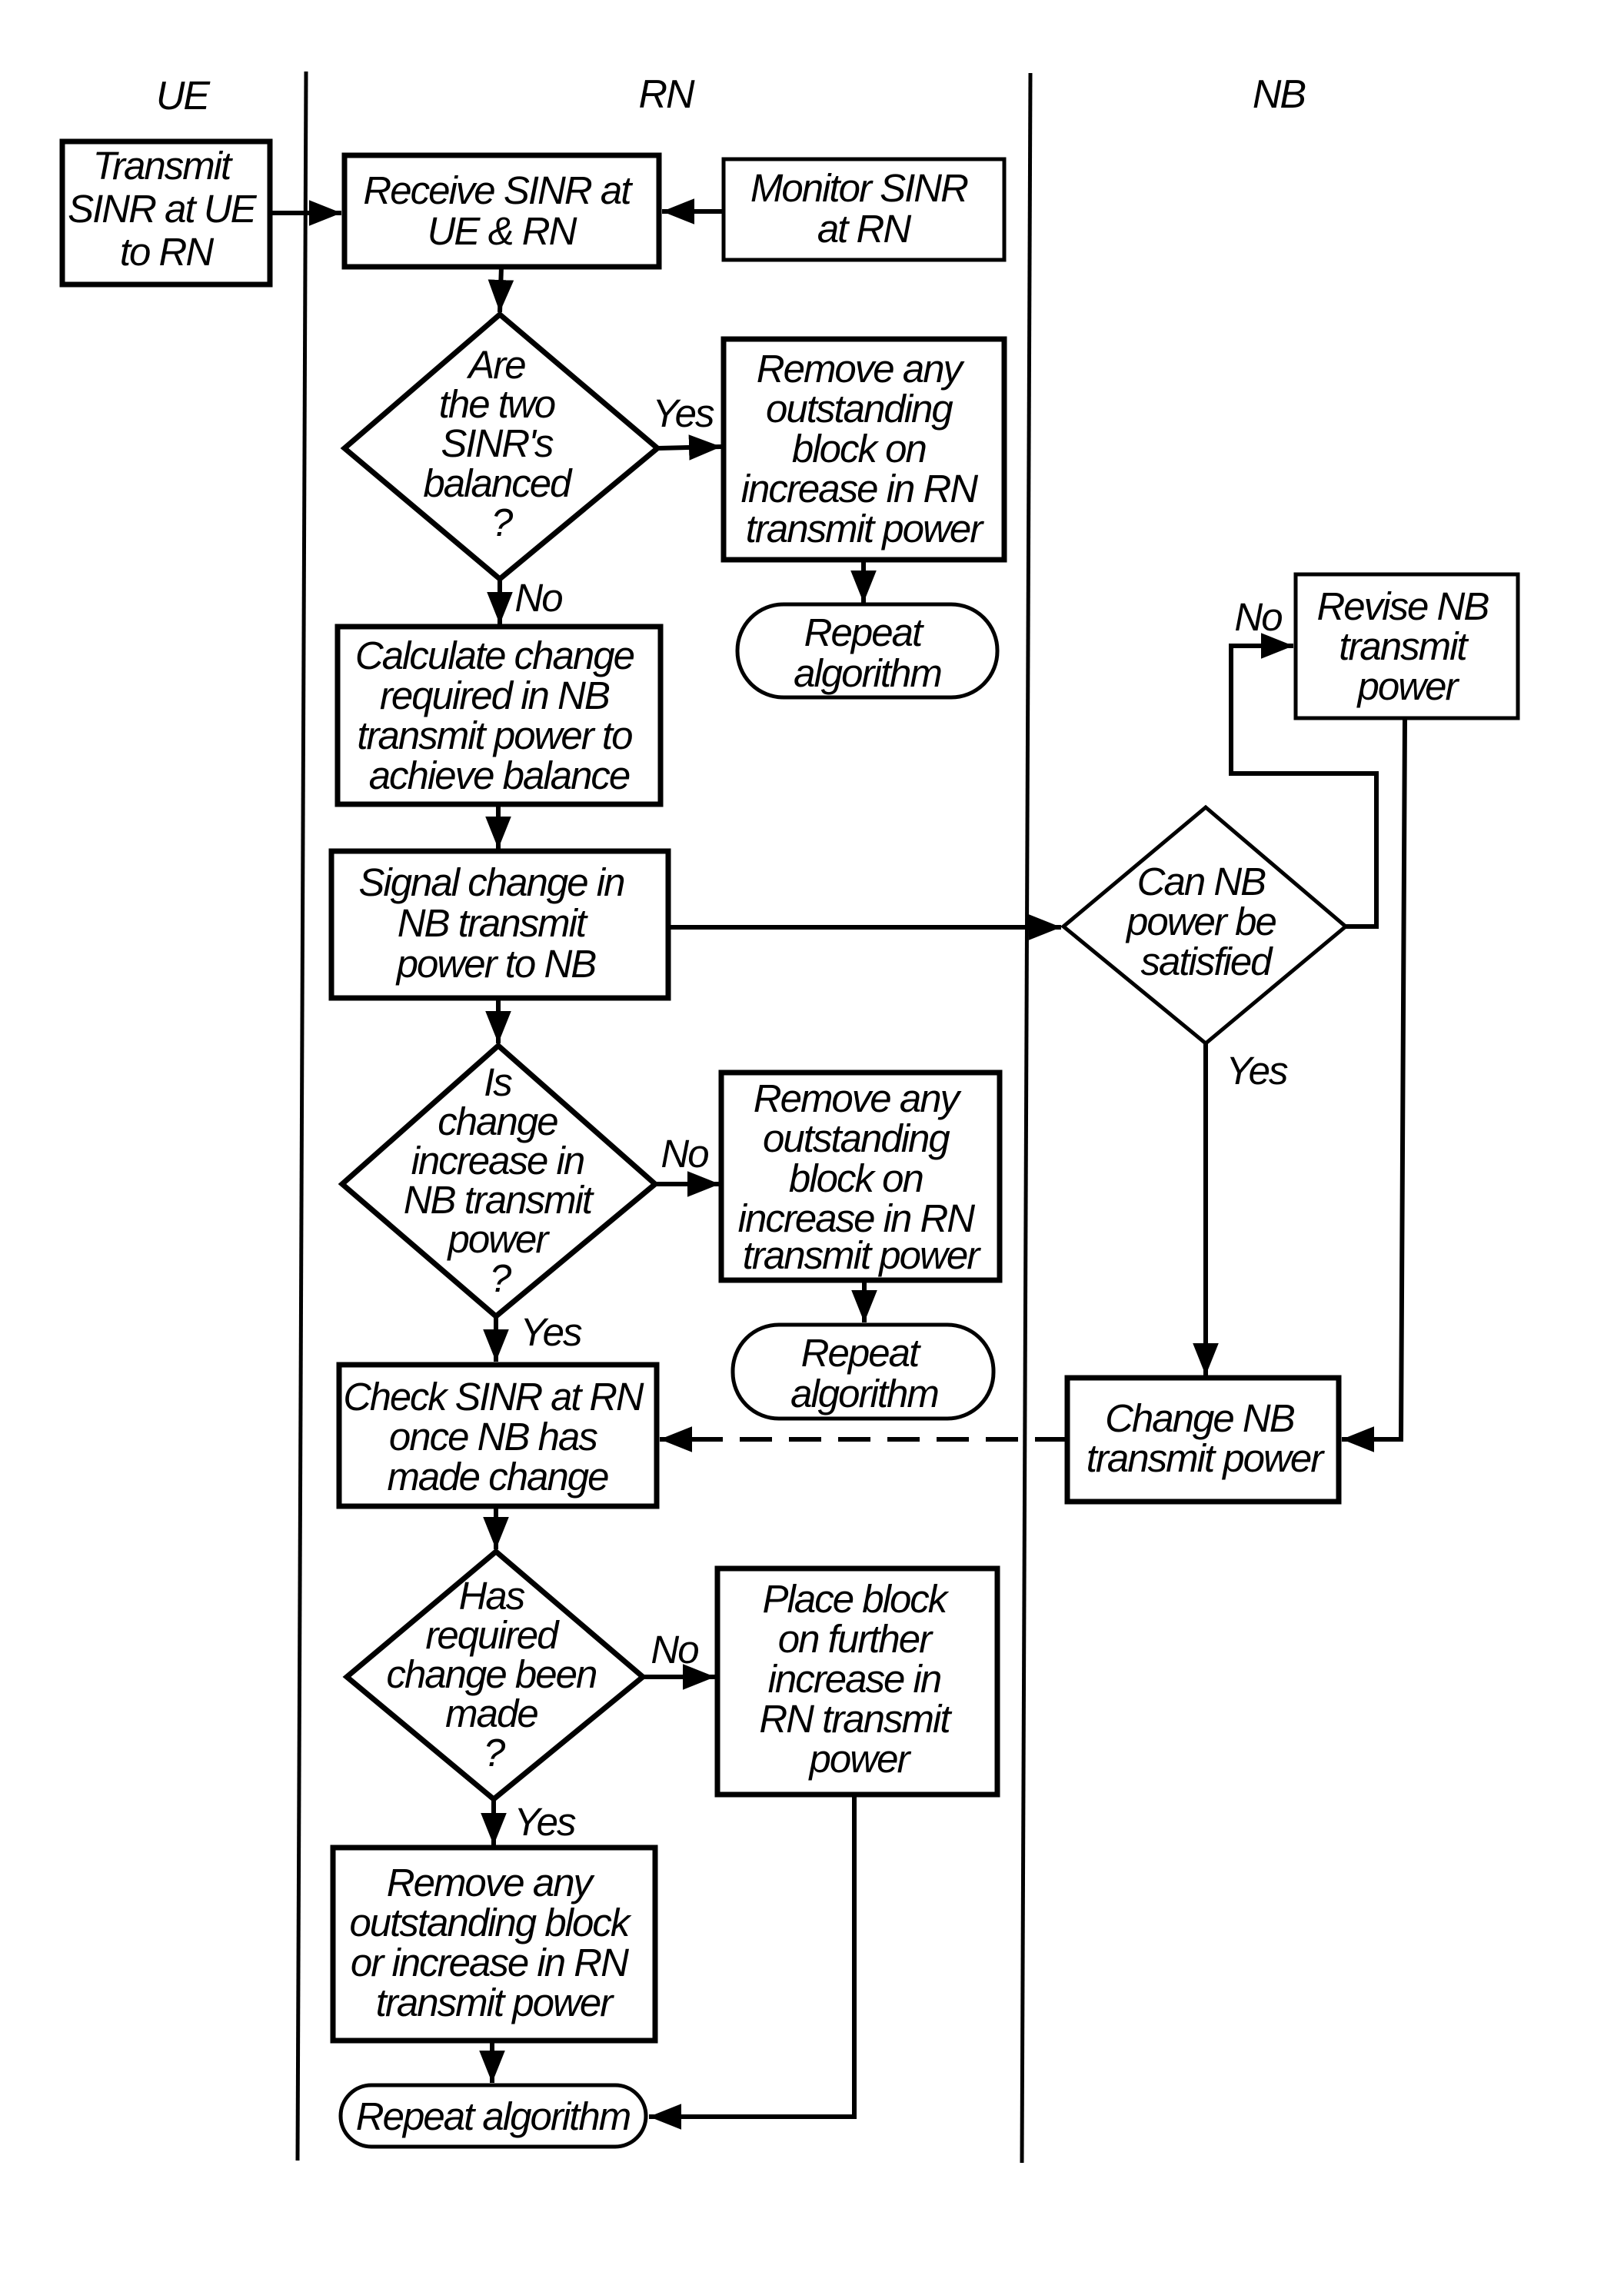 The height and width of the screenshot is (2292, 1624). Describe the element at coordinates (166, 213) in the screenshot. I see `node-transmit-sinr: Transmit SINR at UE to RN` at that location.